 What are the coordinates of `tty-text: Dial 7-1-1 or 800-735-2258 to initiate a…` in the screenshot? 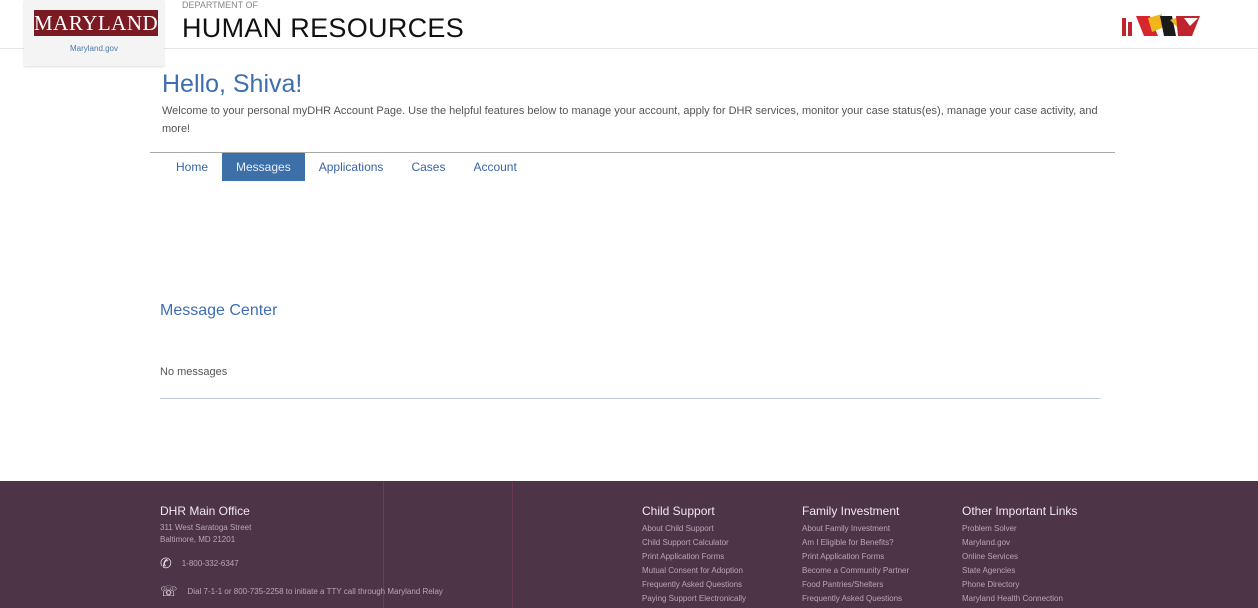 It's located at (315, 591).